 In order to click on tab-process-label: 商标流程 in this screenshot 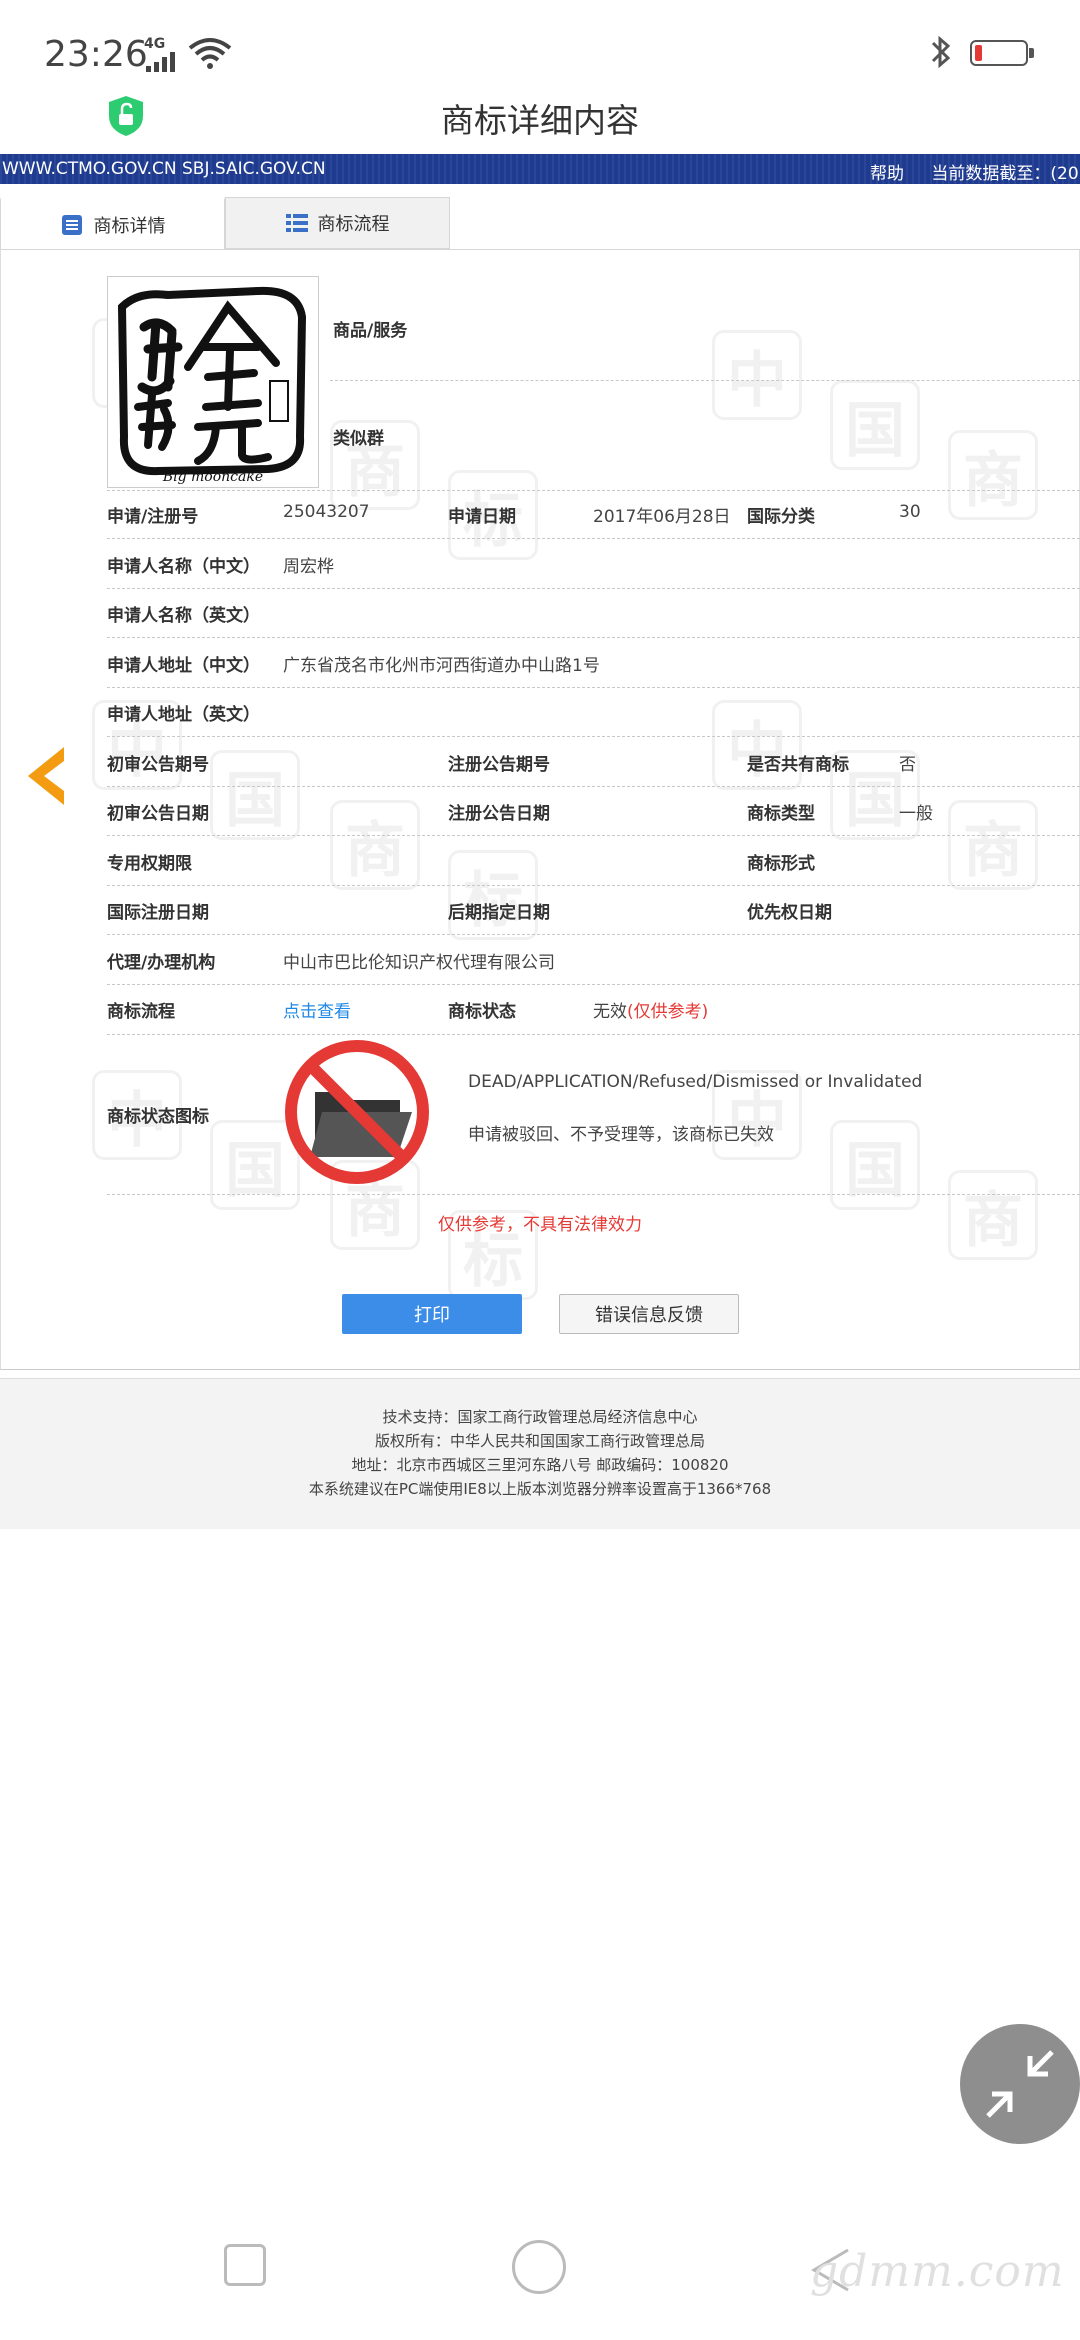, I will do `click(353, 224)`.